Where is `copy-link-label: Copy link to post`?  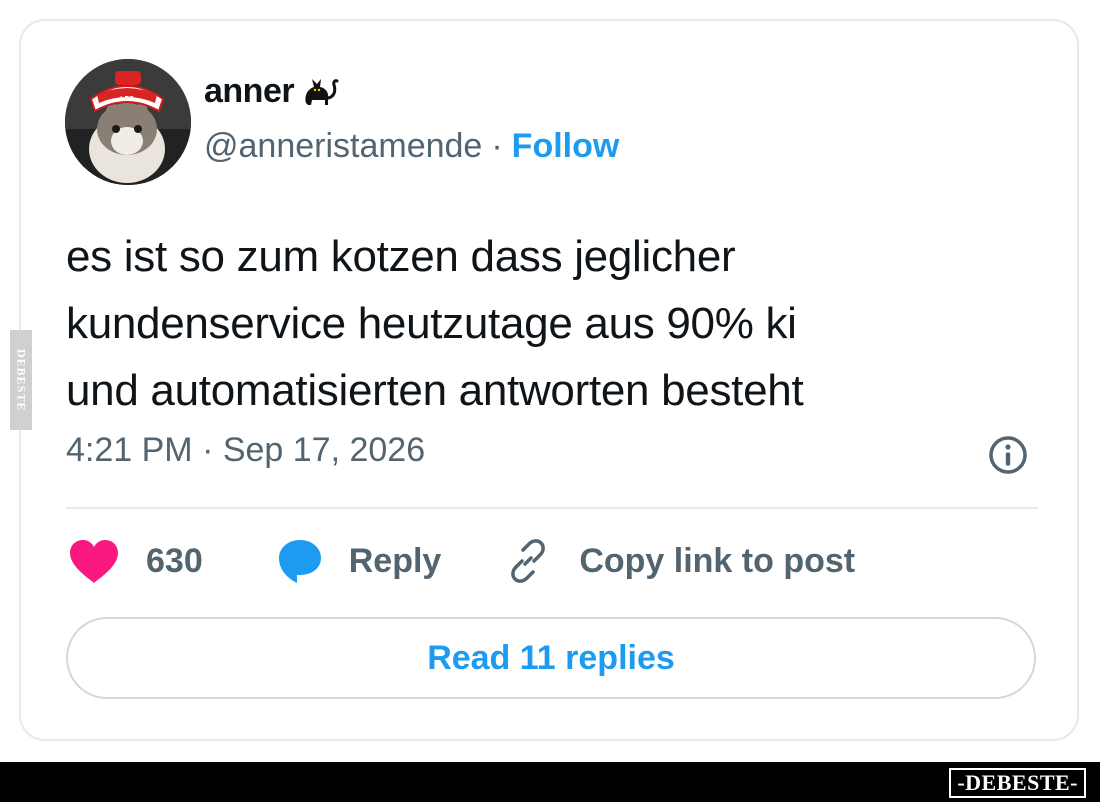 copy-link-label: Copy link to post is located at coordinates (717, 560).